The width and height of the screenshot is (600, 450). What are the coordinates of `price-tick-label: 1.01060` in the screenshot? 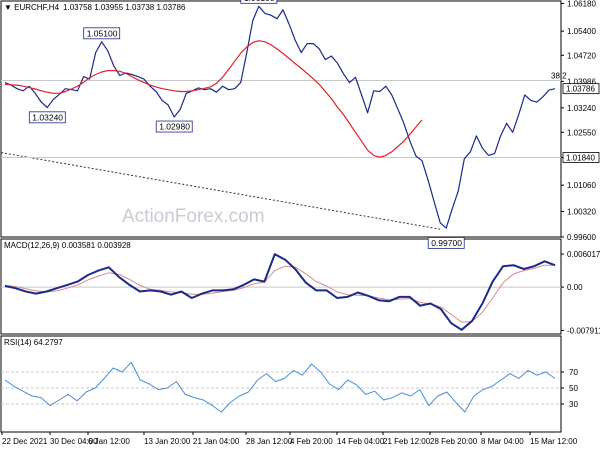 It's located at (581, 185).